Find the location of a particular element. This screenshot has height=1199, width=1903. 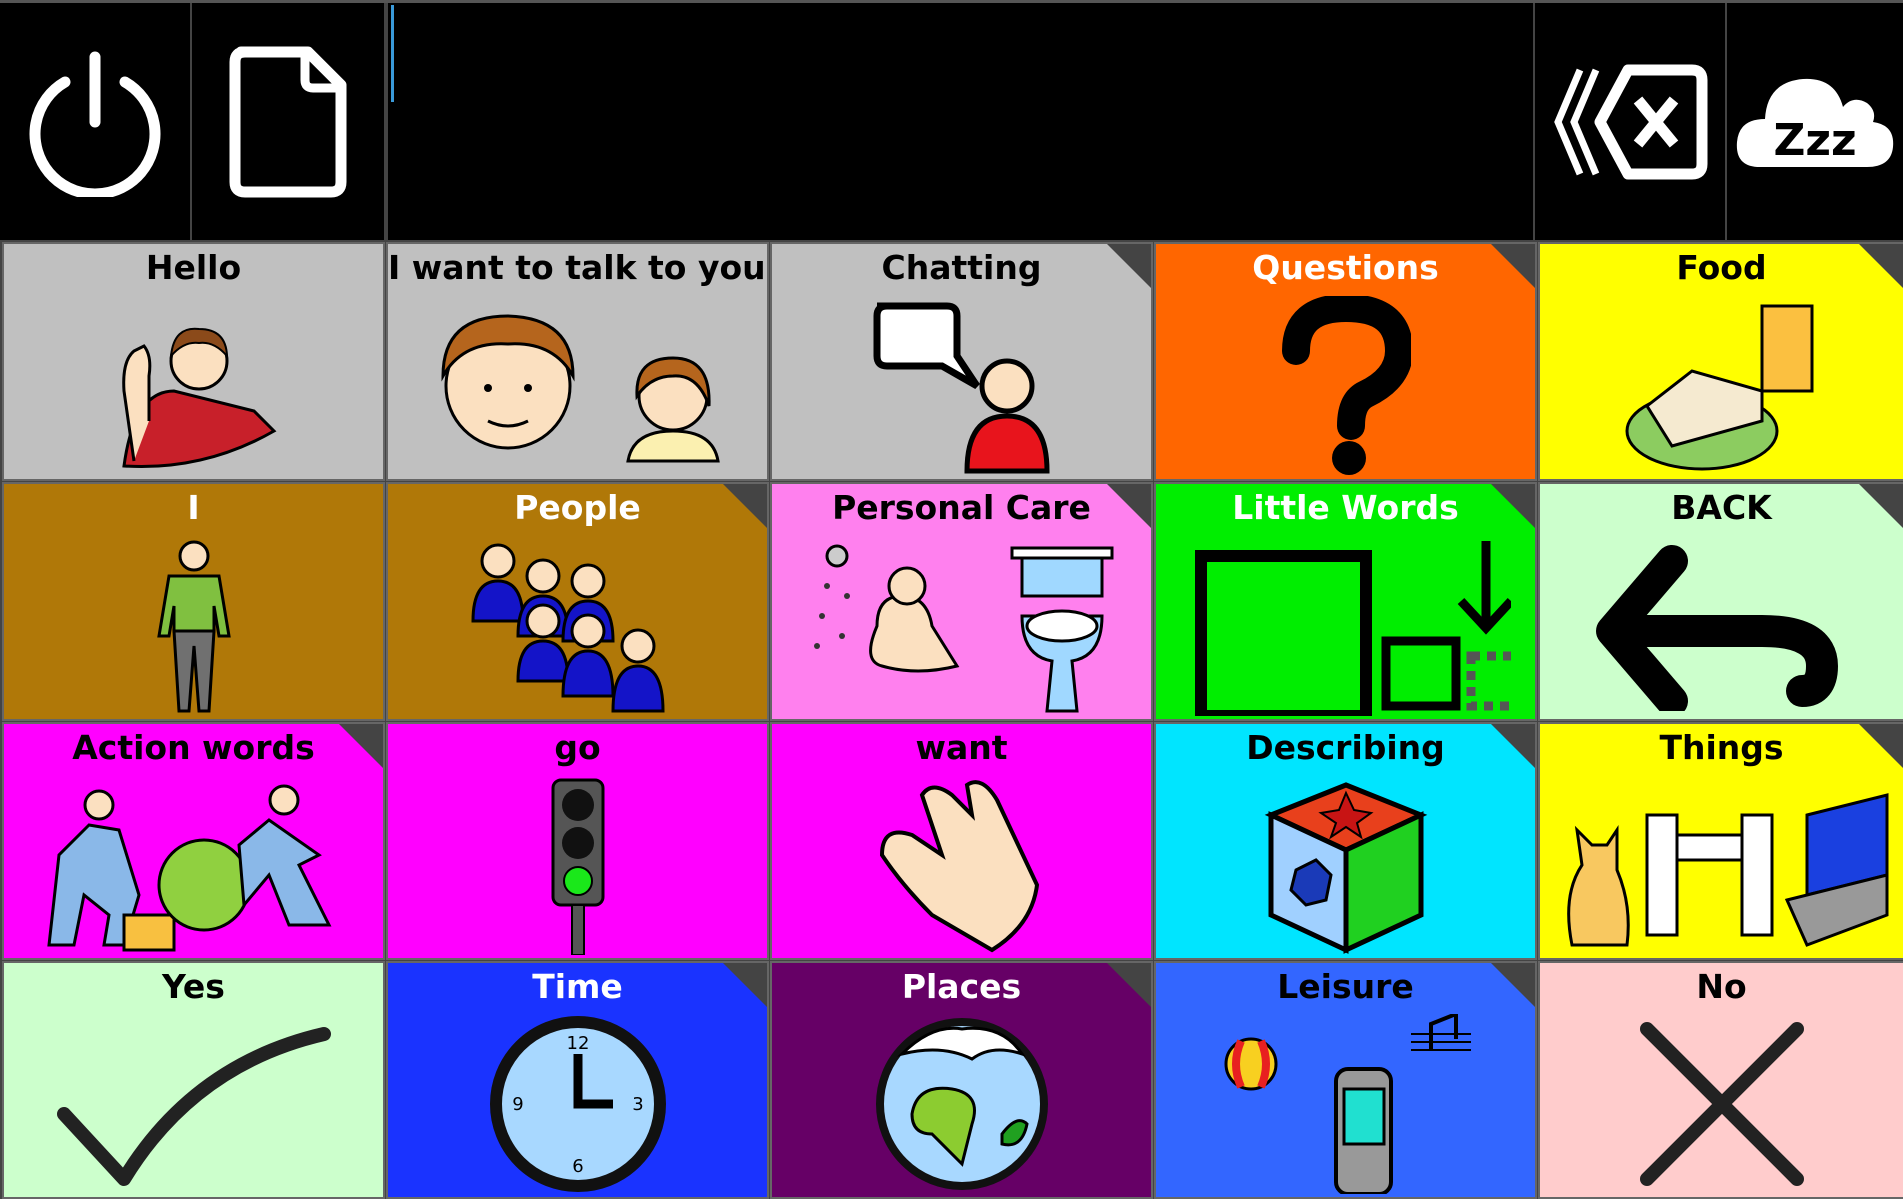

cell-time: 12 3 6 9 Time is located at coordinates (577, 1080).